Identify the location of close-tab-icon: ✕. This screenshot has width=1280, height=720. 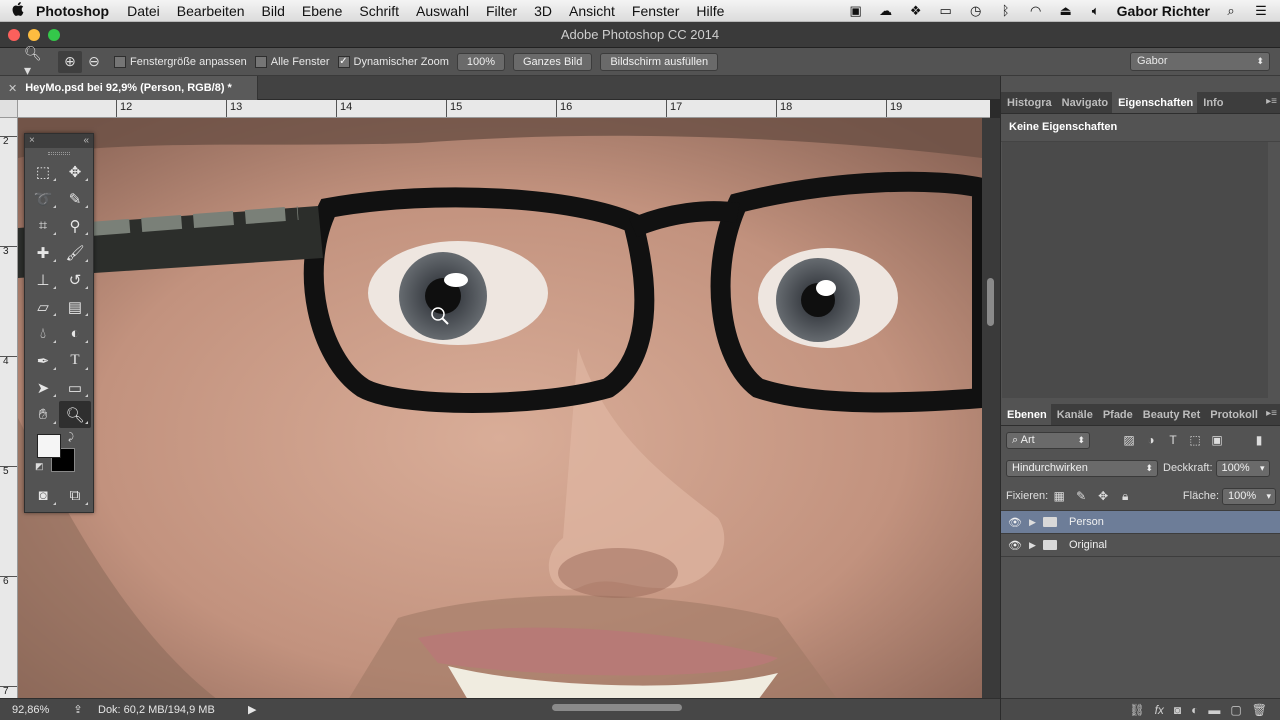
(12, 88).